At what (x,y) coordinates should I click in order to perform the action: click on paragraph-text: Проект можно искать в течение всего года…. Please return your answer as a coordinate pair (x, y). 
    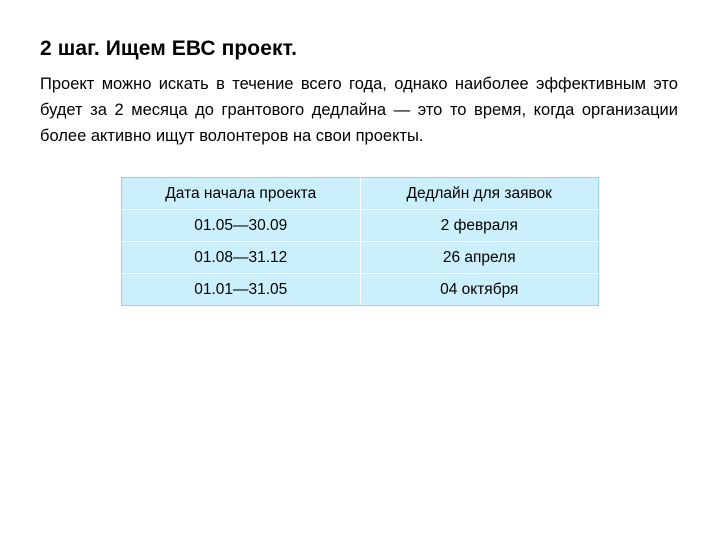
    Looking at the image, I should click on (359, 110).